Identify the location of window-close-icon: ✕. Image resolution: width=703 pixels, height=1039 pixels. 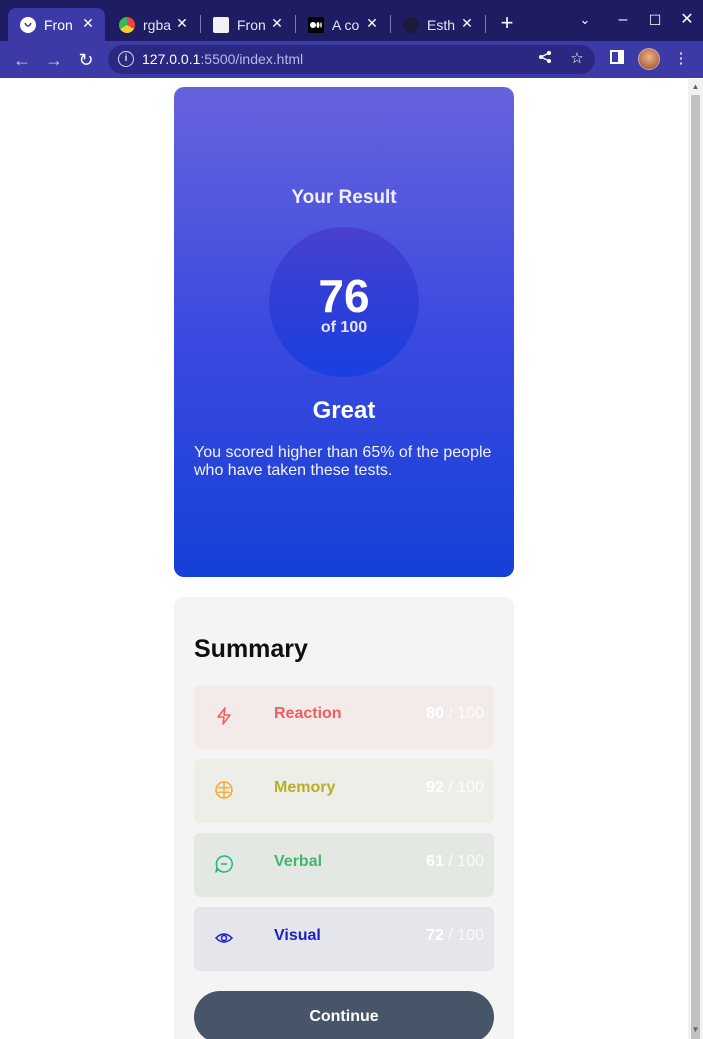
(687, 20).